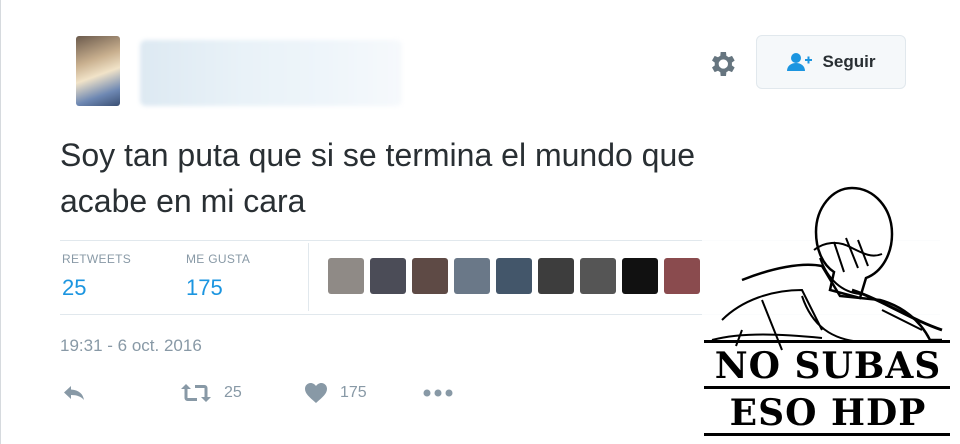 The height and width of the screenshot is (444, 960). Describe the element at coordinates (74, 287) in the screenshot. I see `retweets-count: 25` at that location.